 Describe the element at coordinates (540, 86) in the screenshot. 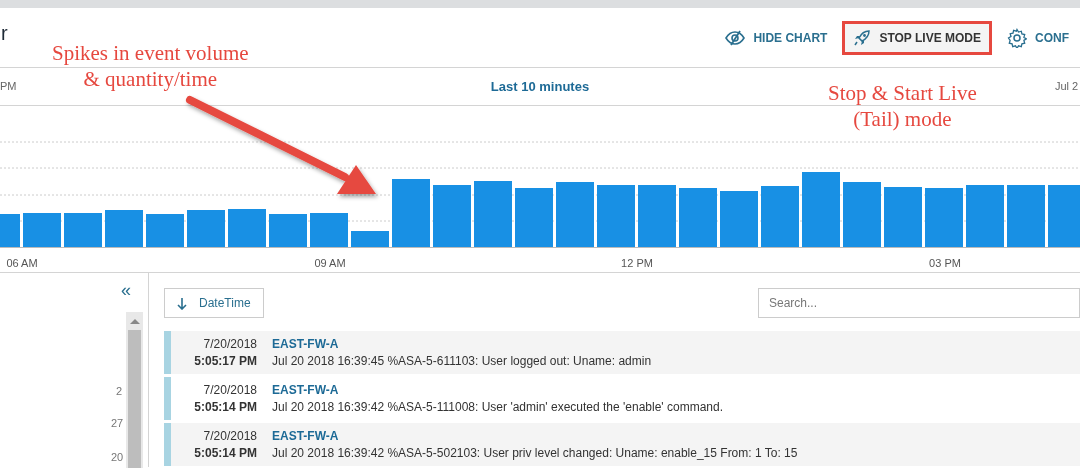

I see `range-label: Last 10 minutes` at that location.